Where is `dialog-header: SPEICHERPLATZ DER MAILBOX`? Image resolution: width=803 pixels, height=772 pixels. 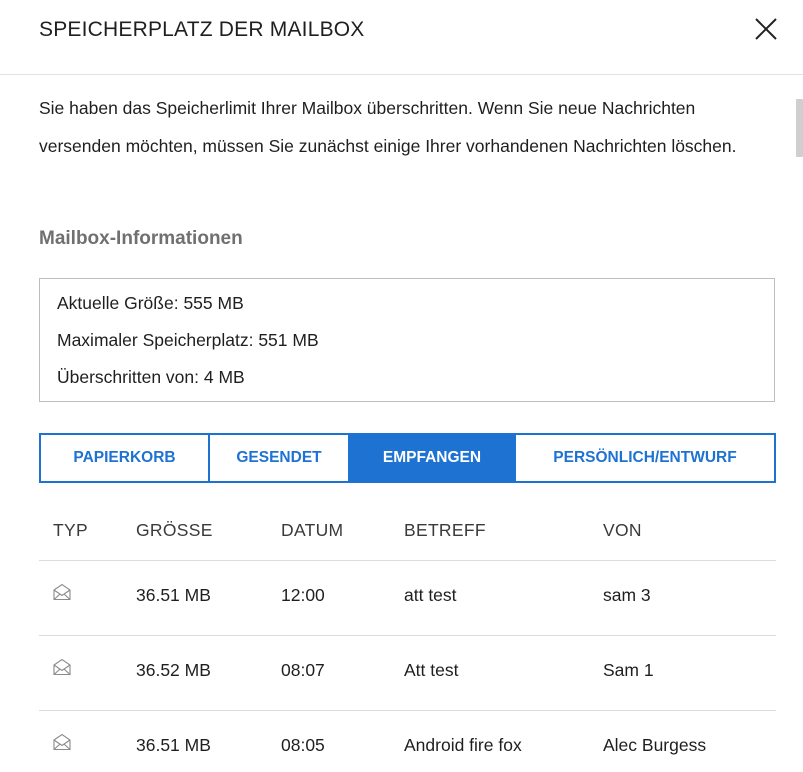 dialog-header: SPEICHERPLATZ DER MAILBOX is located at coordinates (401, 37).